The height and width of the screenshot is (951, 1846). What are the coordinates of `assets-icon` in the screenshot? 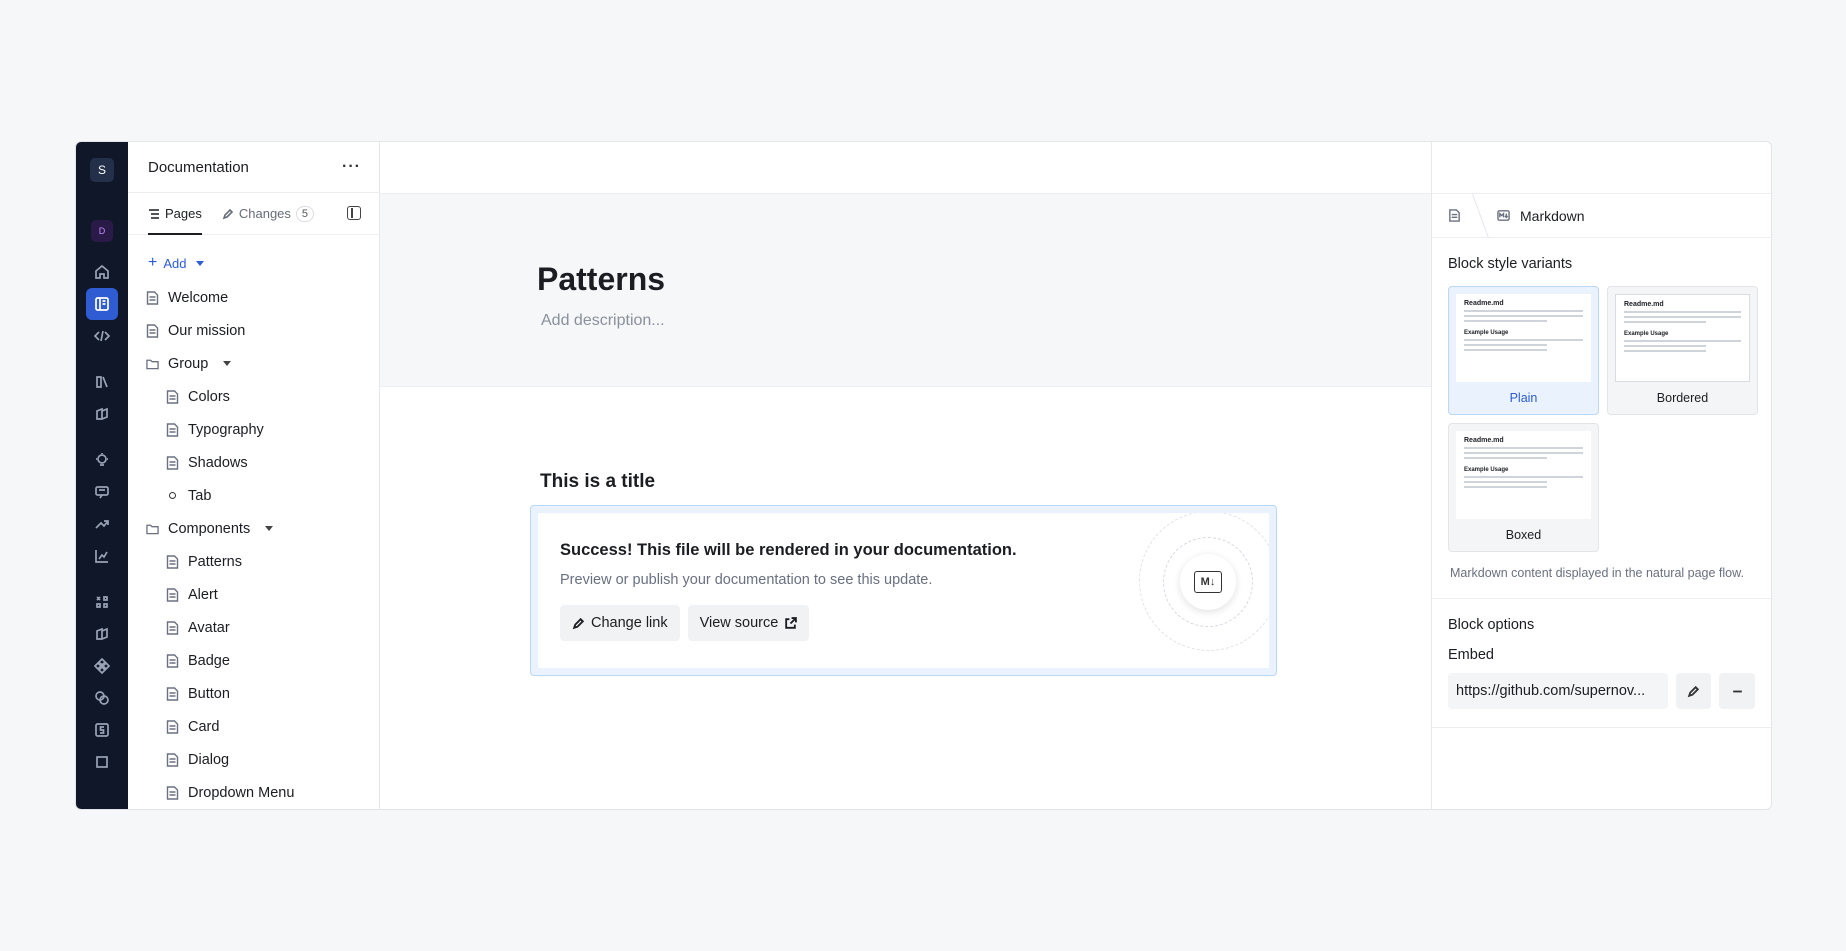 It's located at (102, 602).